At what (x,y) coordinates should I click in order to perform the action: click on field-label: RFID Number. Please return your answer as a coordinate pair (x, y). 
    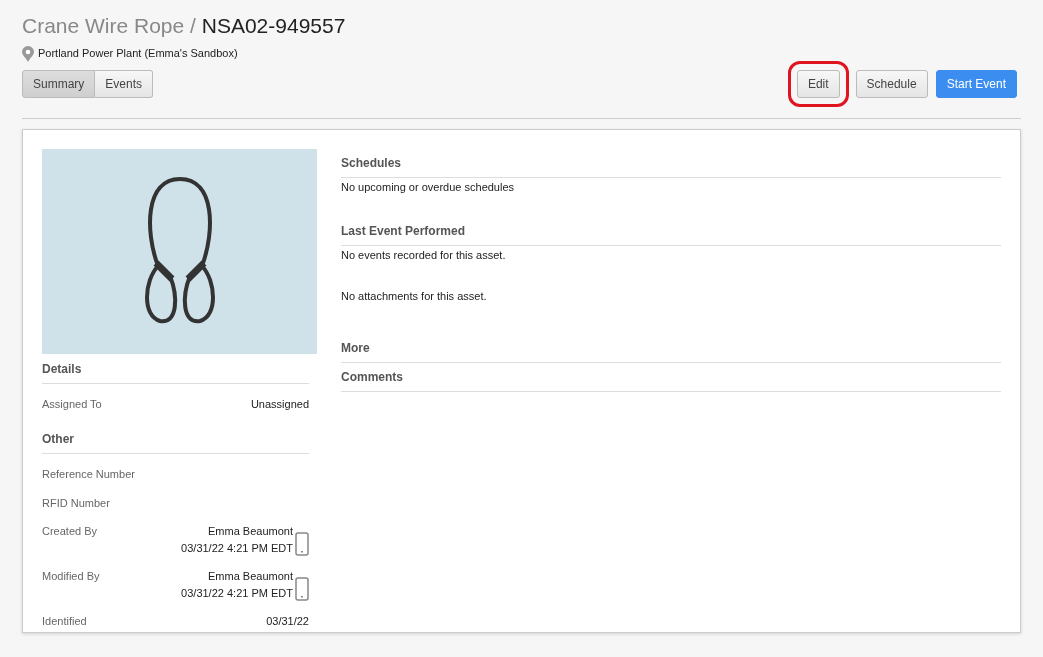
    Looking at the image, I should click on (76, 503).